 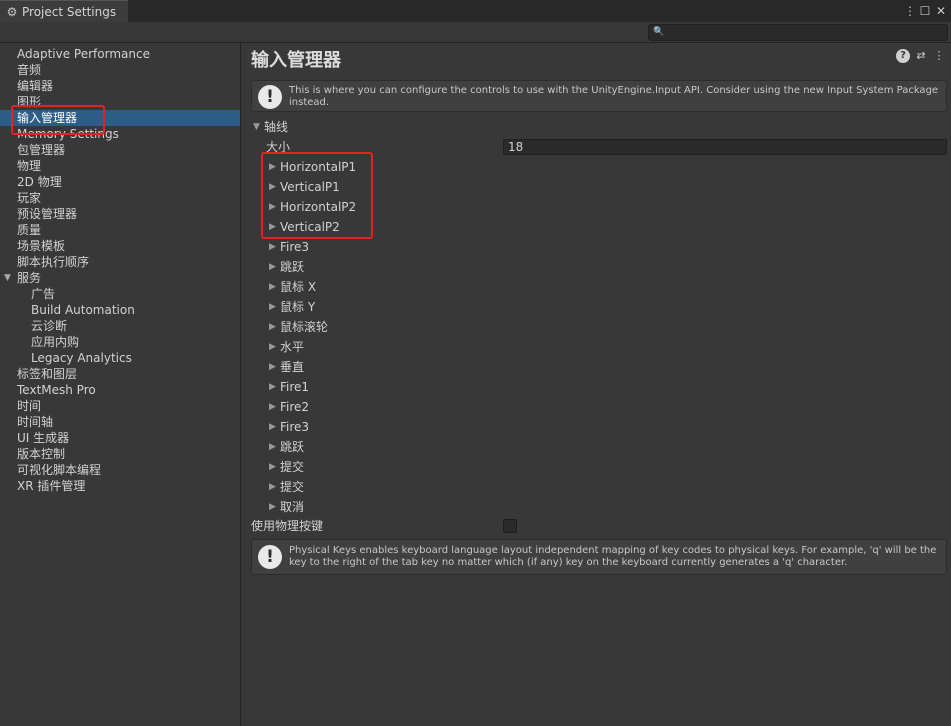 I want to click on gear-icon: ⚙, so click(x=12, y=11).